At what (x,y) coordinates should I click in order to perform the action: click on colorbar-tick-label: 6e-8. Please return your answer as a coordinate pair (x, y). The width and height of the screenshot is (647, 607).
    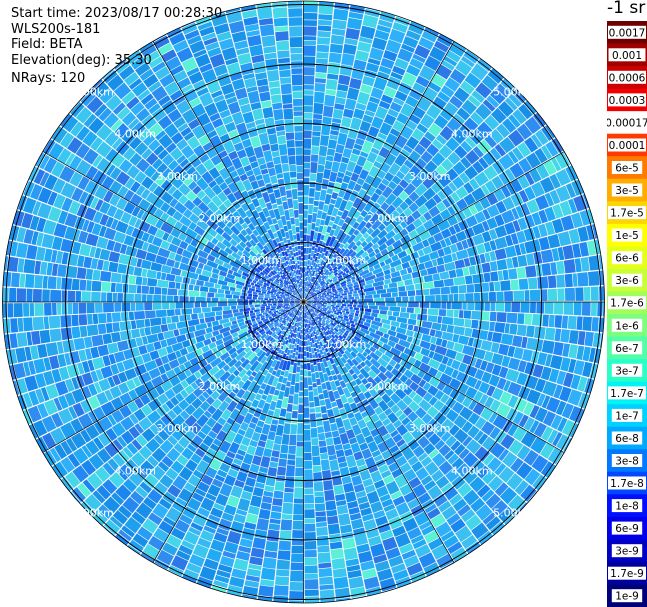
    Looking at the image, I should click on (627, 439).